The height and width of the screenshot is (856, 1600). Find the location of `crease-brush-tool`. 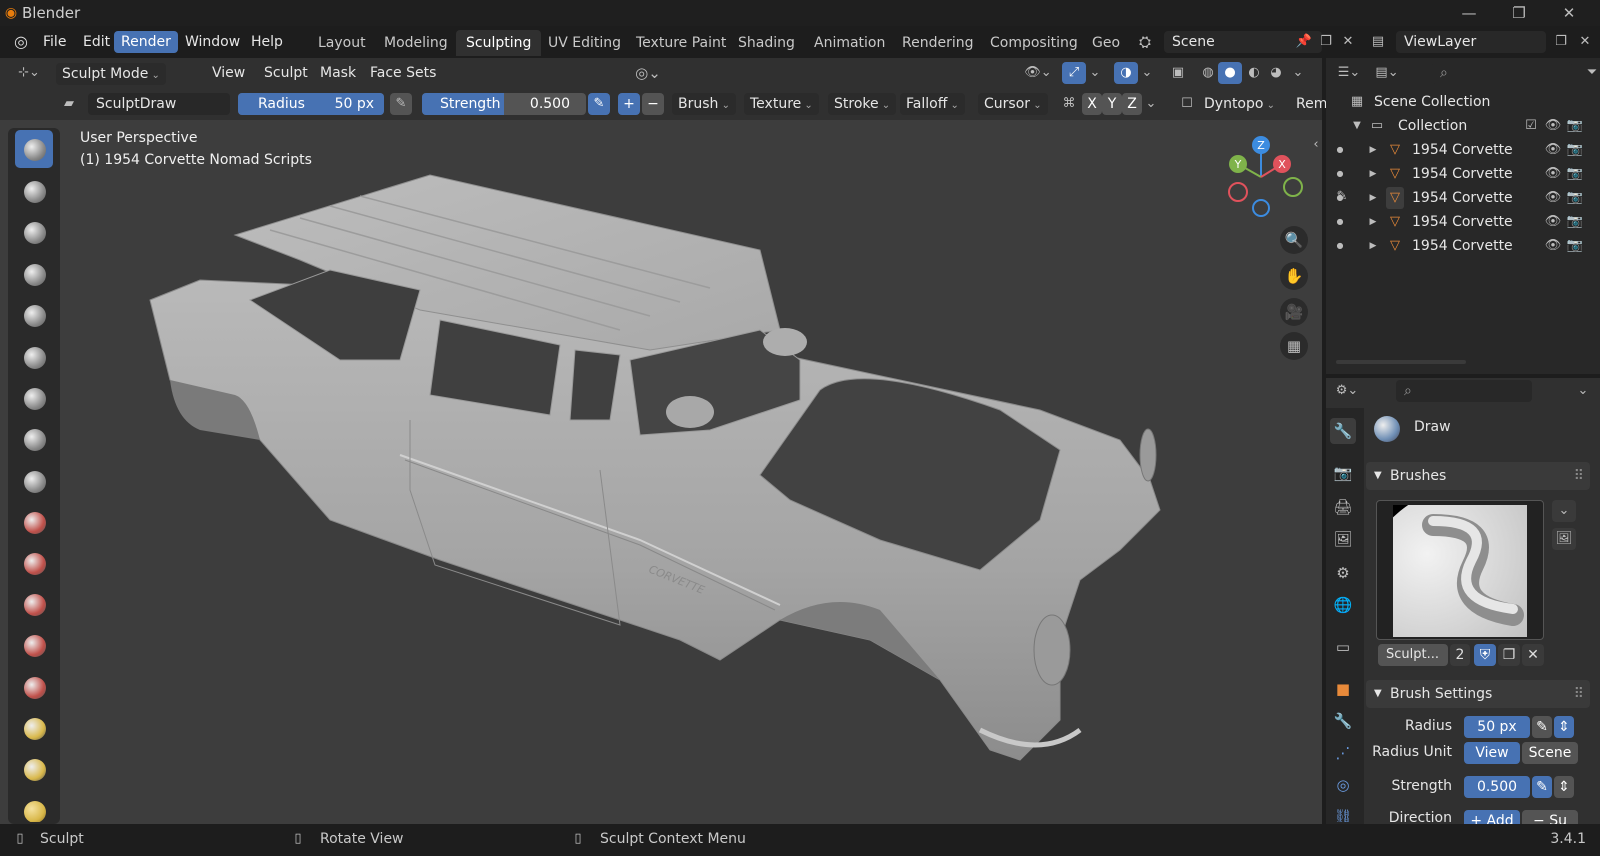

crease-brush-tool is located at coordinates (34, 481).